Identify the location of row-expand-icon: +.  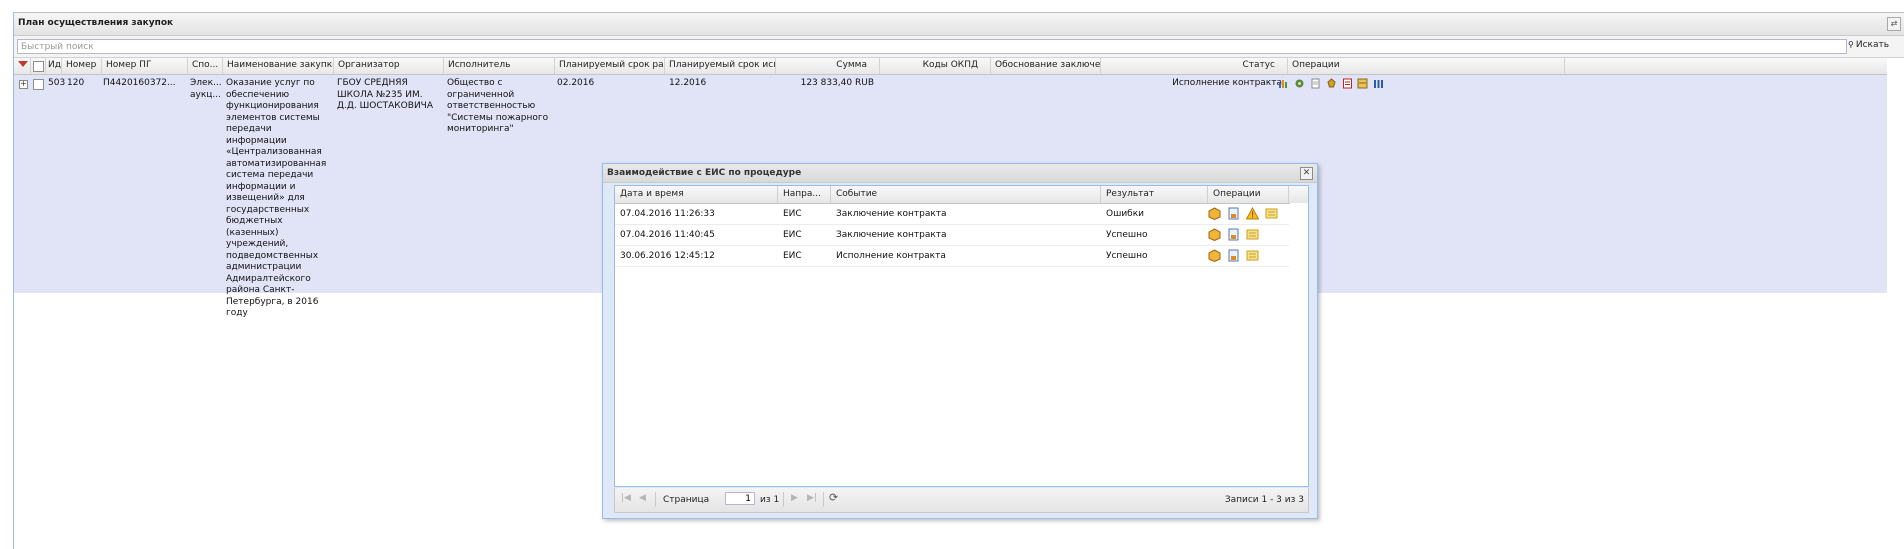
(23, 84).